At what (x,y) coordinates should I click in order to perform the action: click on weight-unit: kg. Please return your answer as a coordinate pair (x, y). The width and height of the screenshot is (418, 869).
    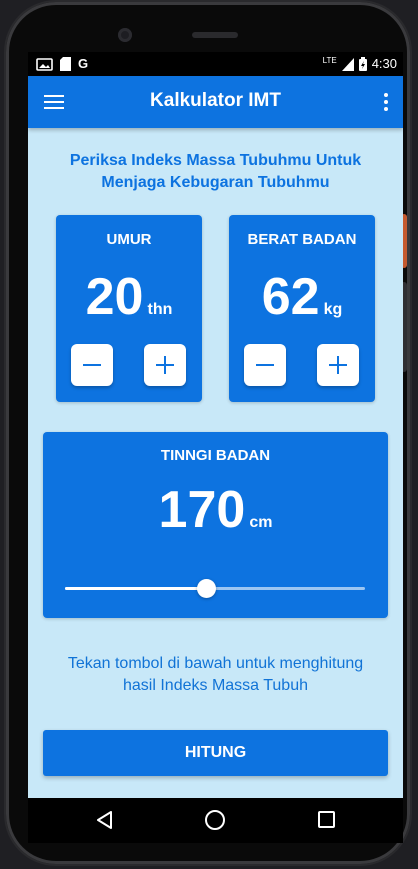
    Looking at the image, I should click on (333, 309).